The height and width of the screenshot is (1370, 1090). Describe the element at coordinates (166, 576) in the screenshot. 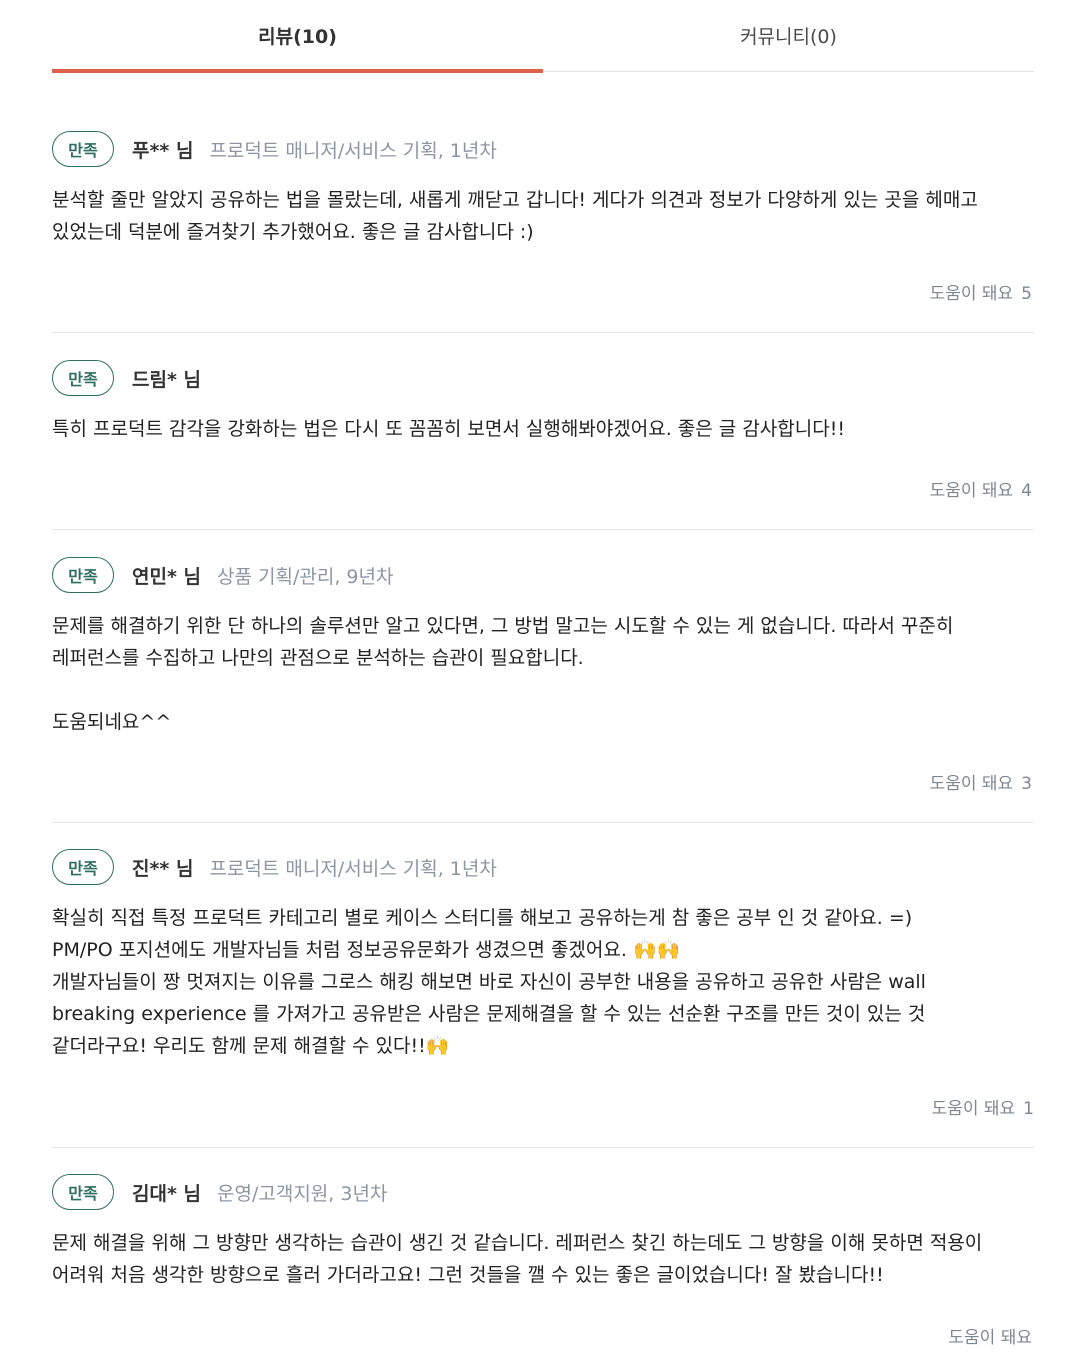

I see `review-author: 연민* 님` at that location.